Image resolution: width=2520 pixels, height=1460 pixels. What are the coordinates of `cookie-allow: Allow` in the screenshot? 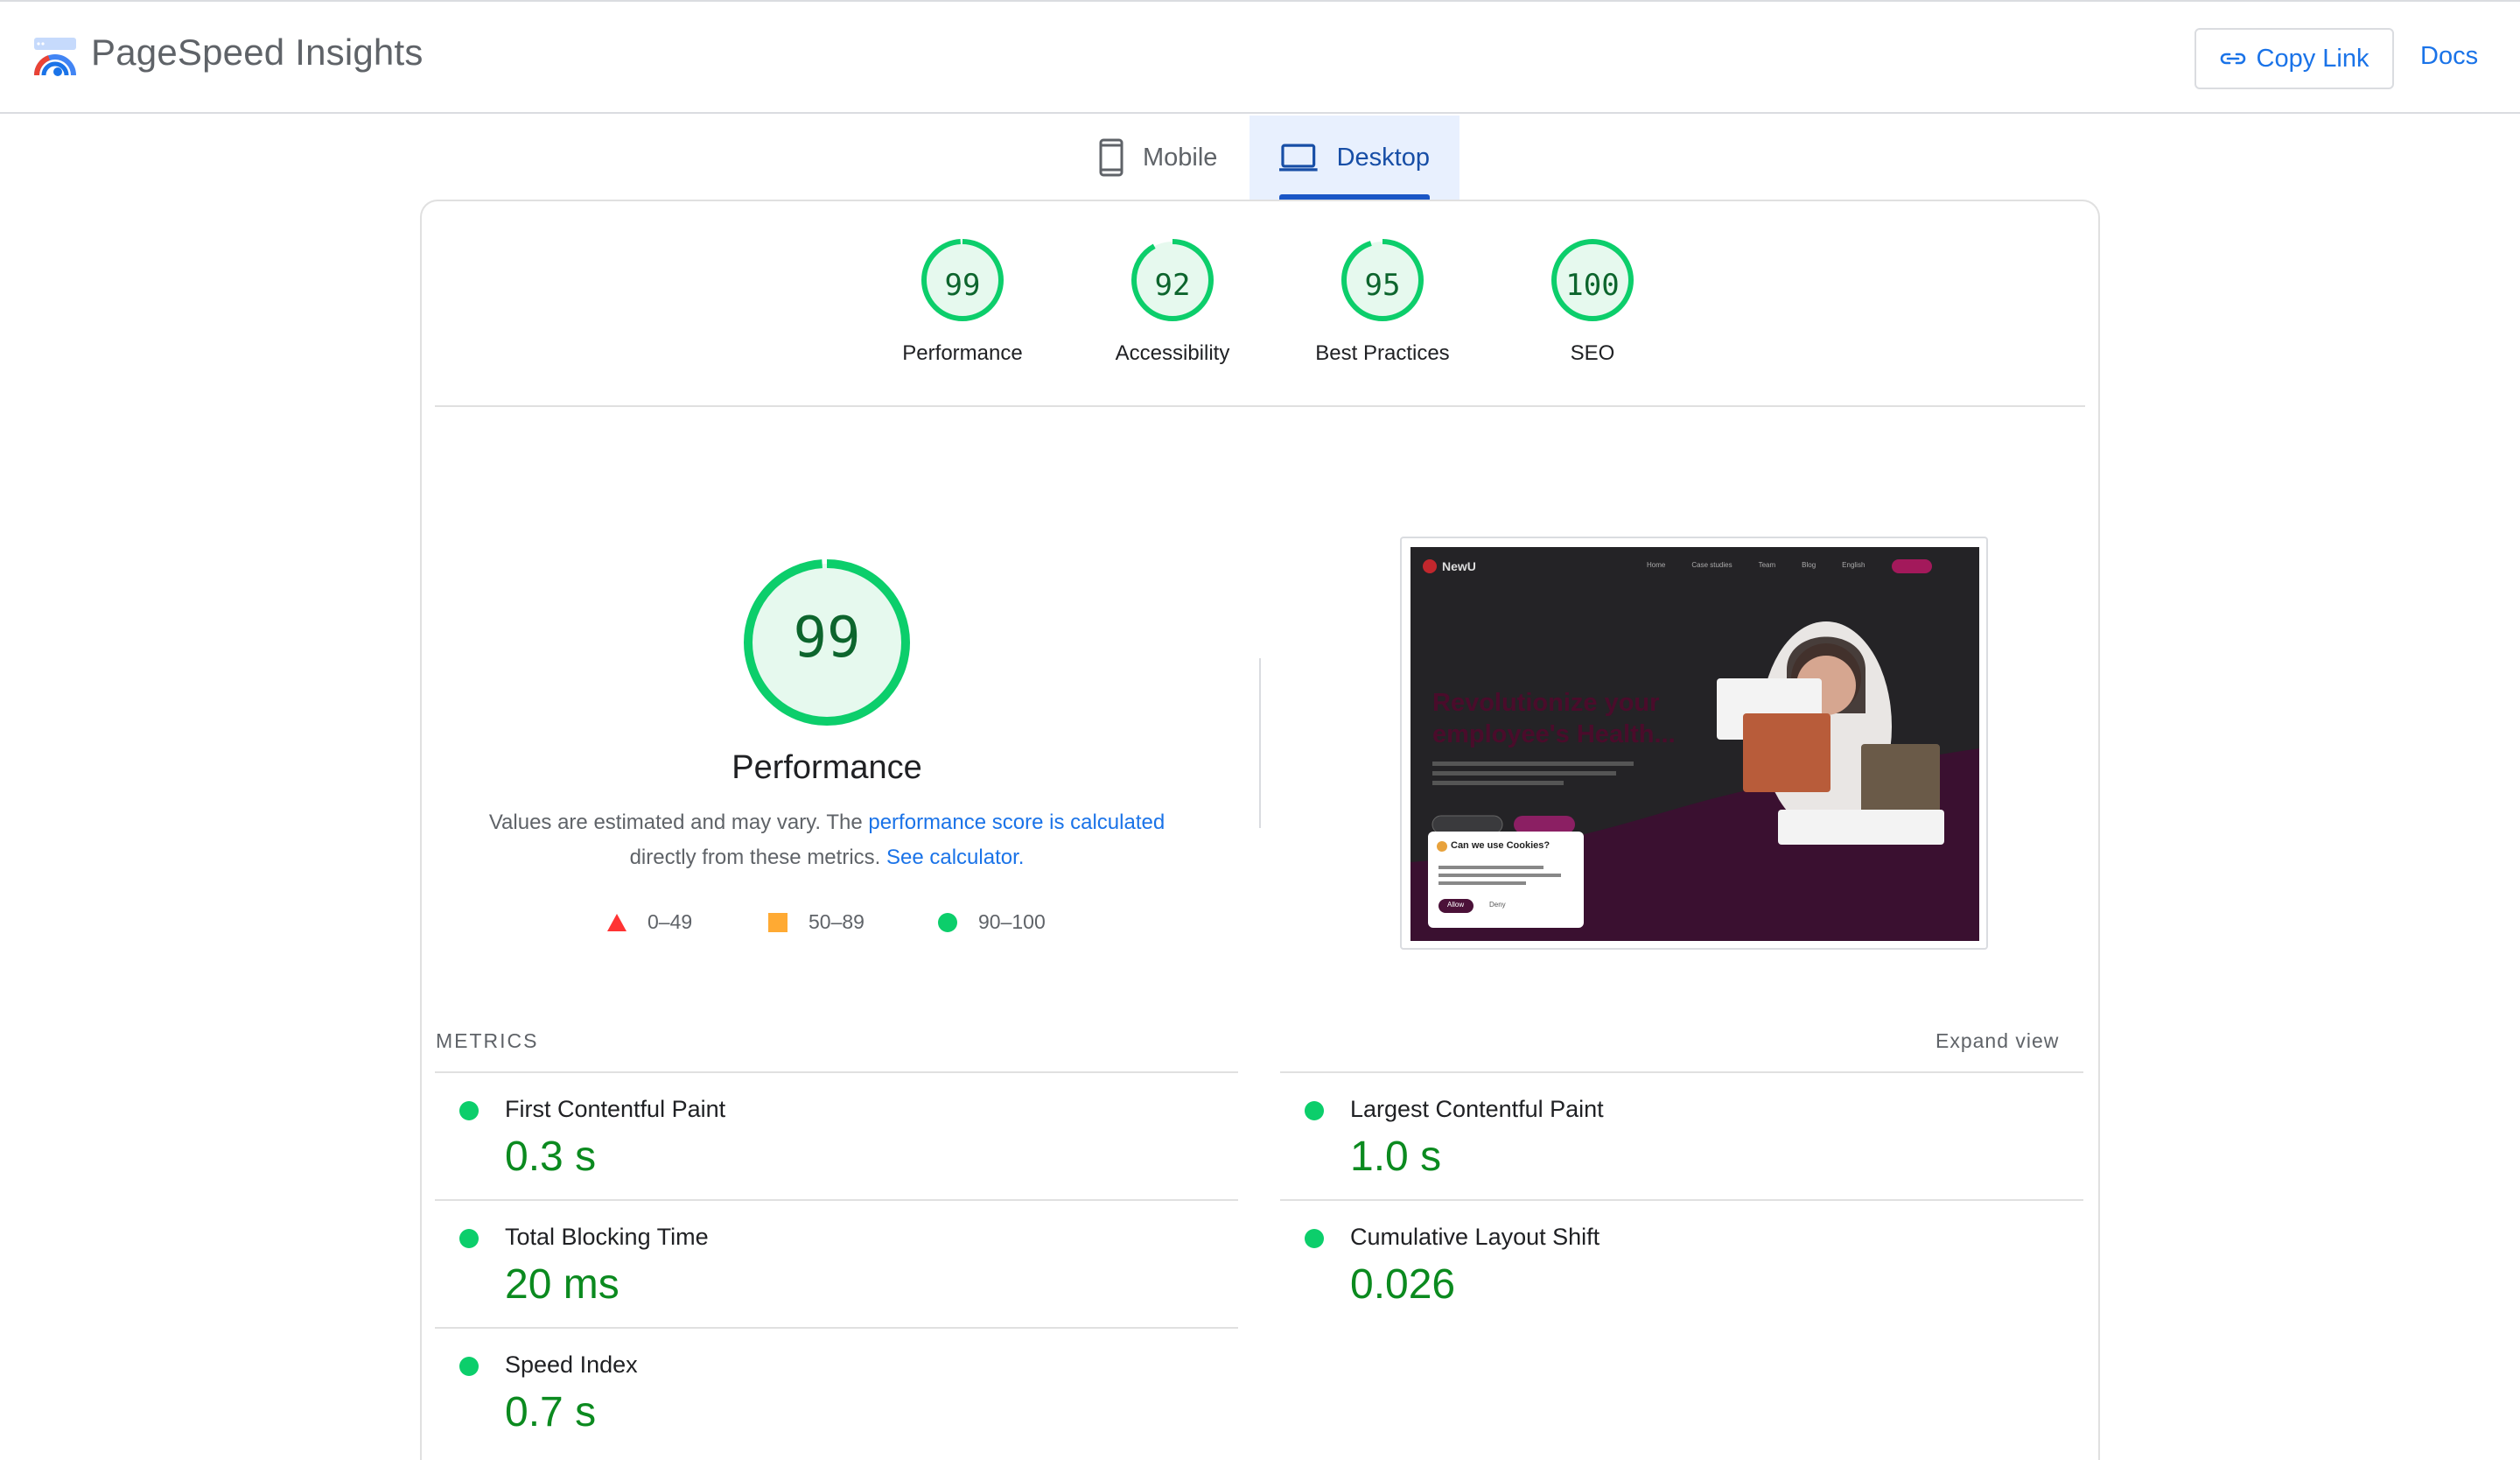 It's located at (1456, 905).